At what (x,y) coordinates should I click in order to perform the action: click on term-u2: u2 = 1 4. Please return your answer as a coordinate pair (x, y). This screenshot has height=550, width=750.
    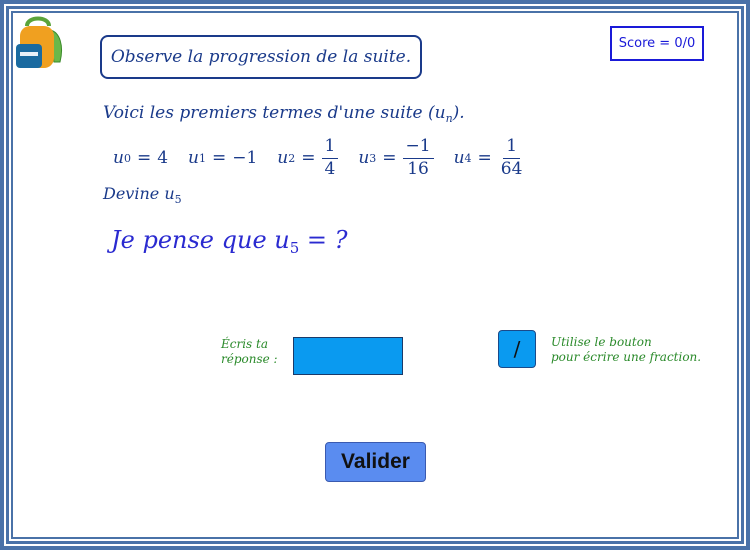
    Looking at the image, I should click on (308, 157).